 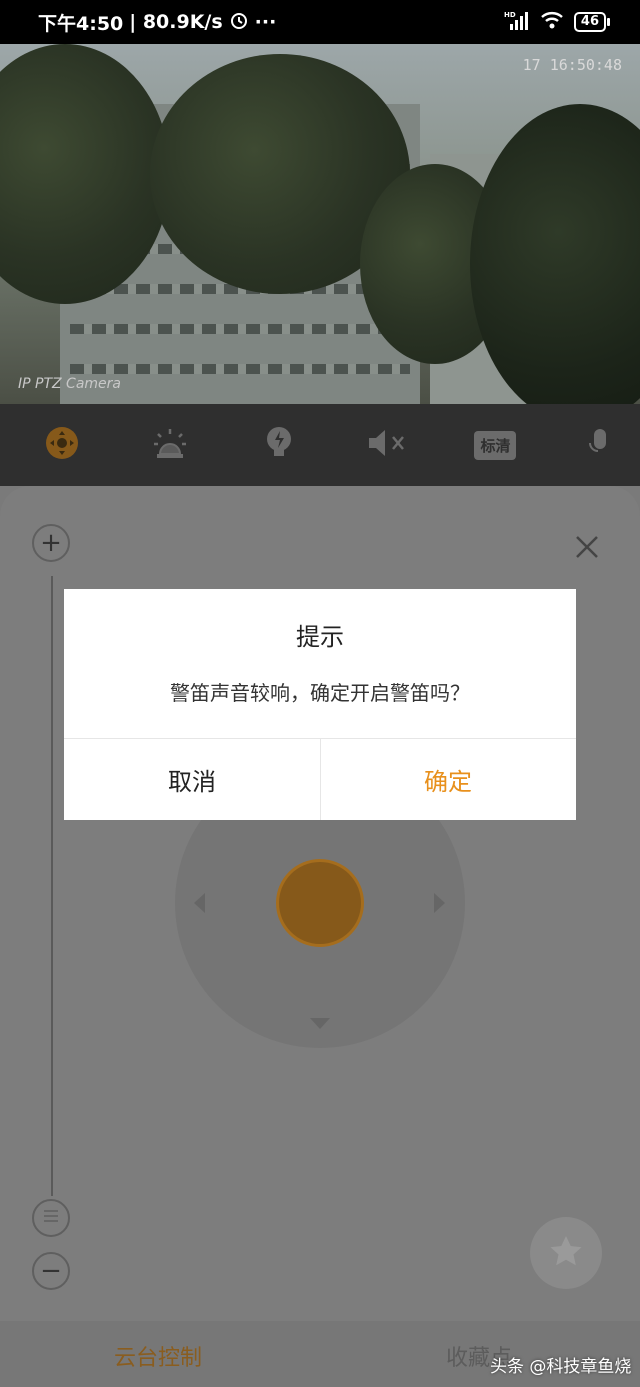 I want to click on zoom-slider-track, so click(x=52, y=886).